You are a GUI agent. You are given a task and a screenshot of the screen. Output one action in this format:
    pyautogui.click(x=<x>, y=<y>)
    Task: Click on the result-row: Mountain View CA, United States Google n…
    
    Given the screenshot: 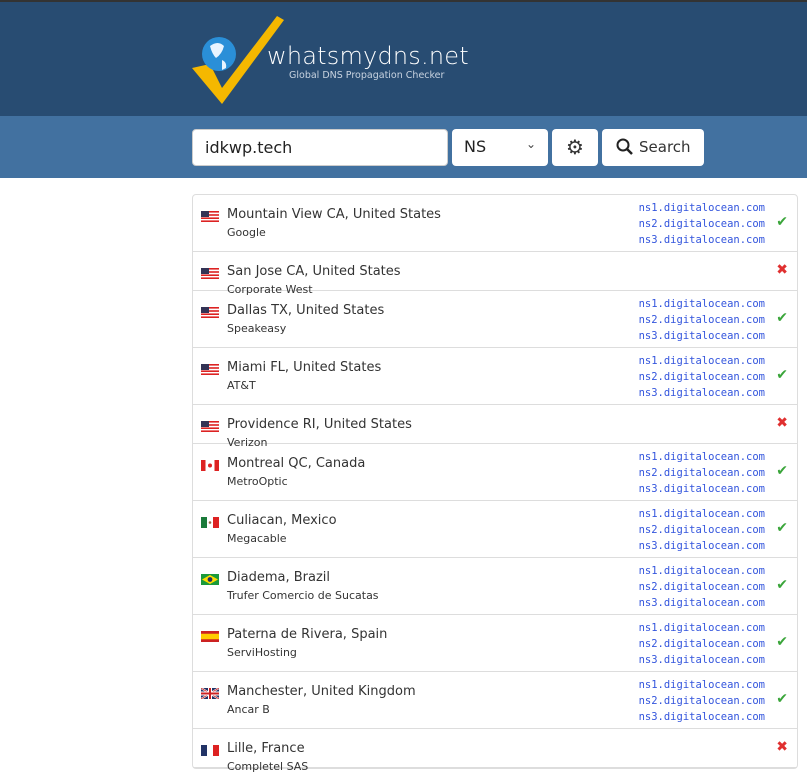 What is the action you would take?
    pyautogui.click(x=495, y=223)
    